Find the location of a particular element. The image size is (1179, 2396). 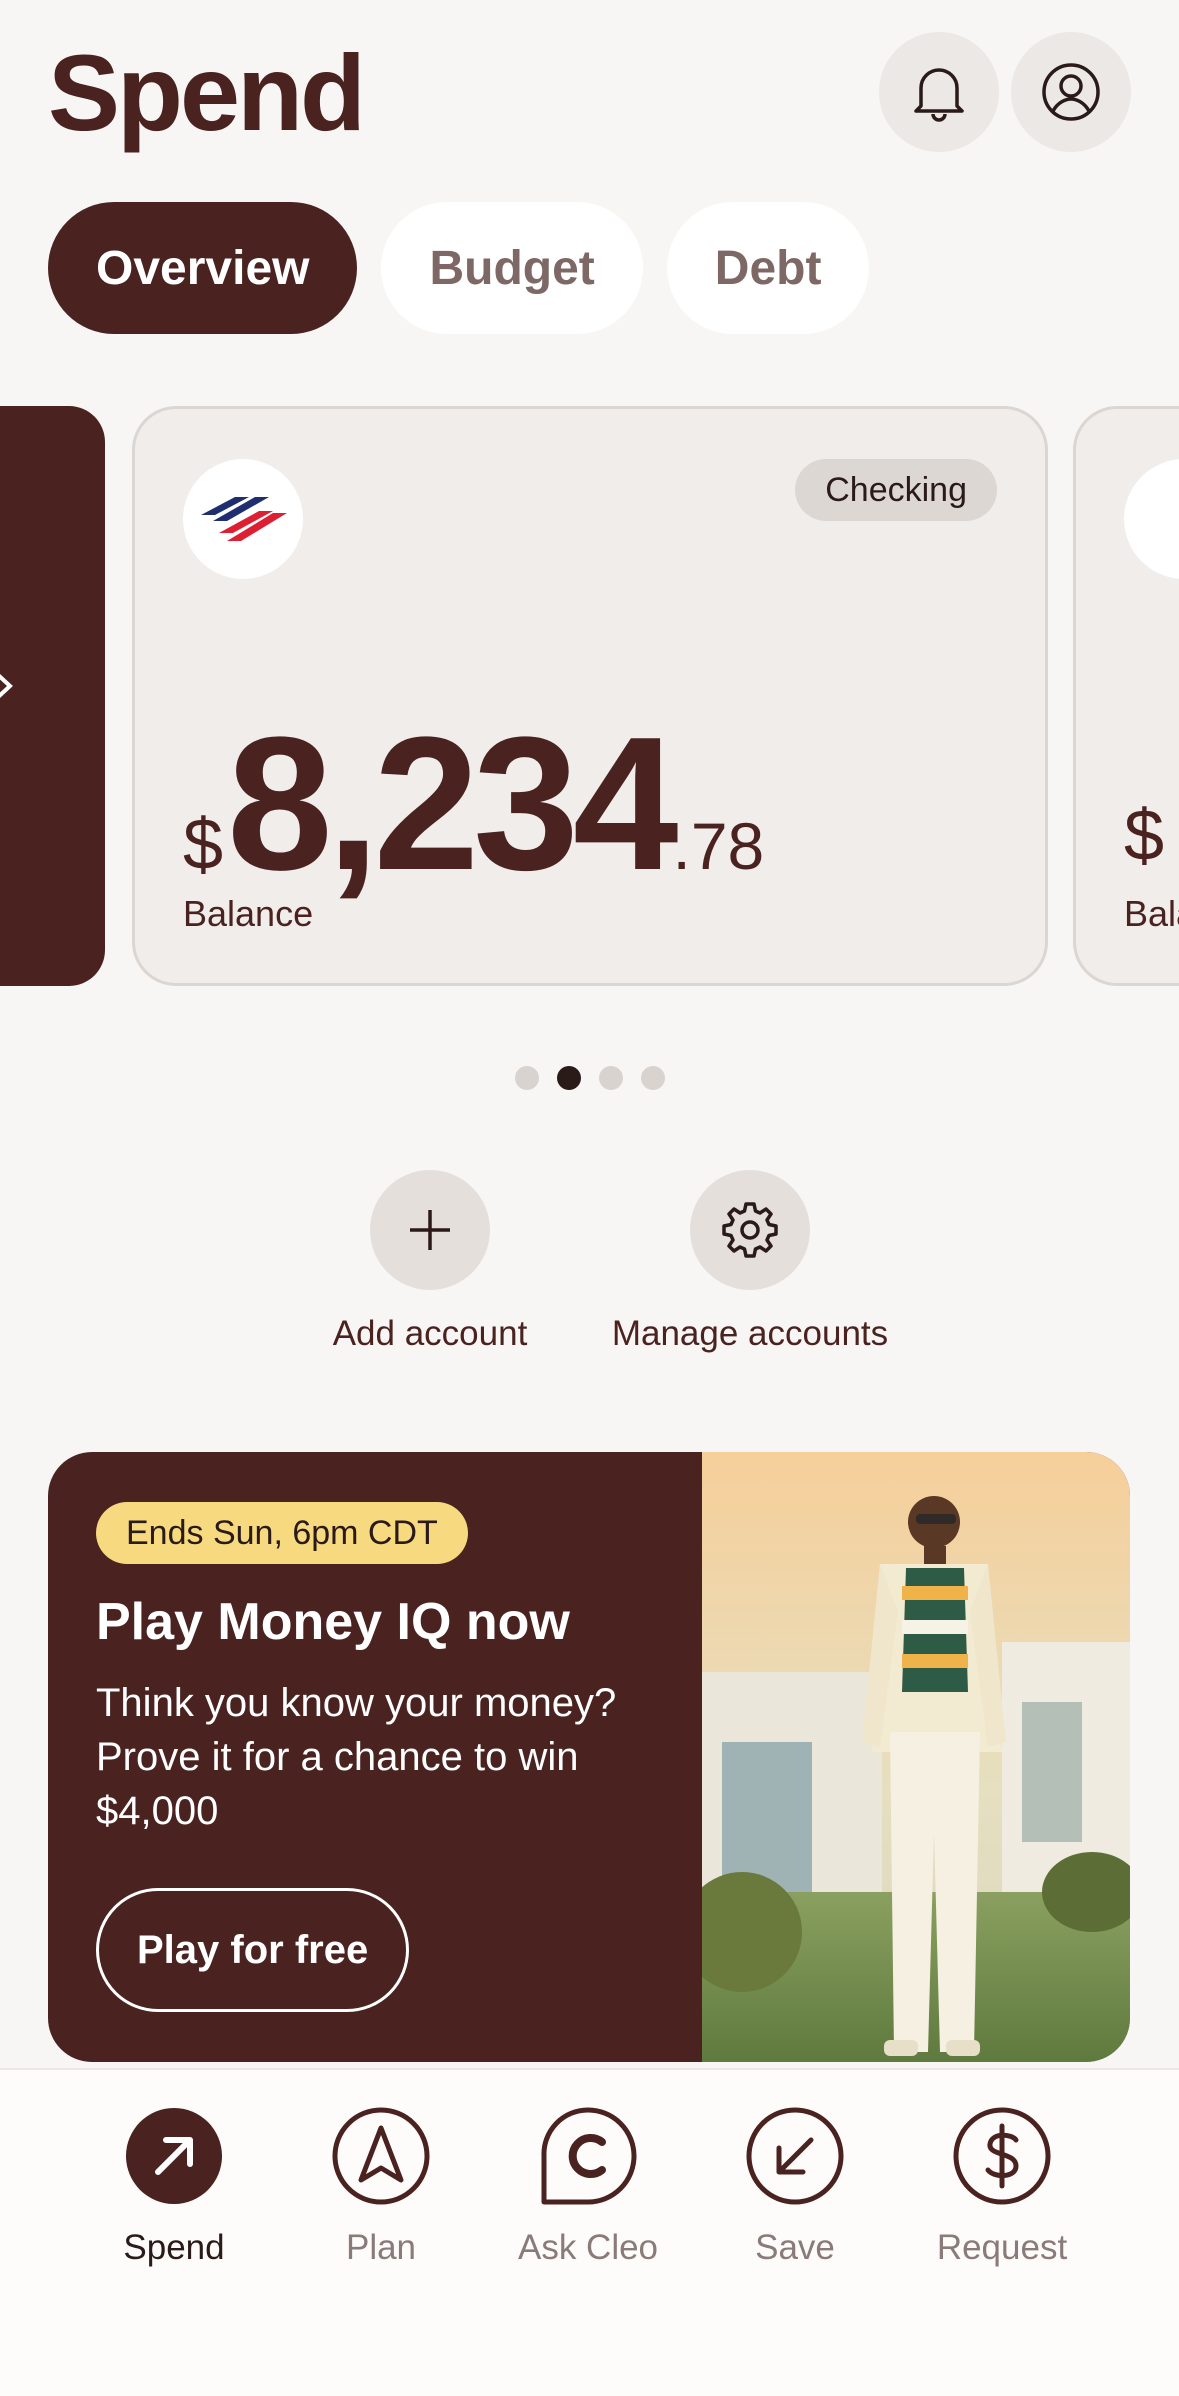

manage-accounts-label: Manage accounts is located at coordinates (750, 1333).